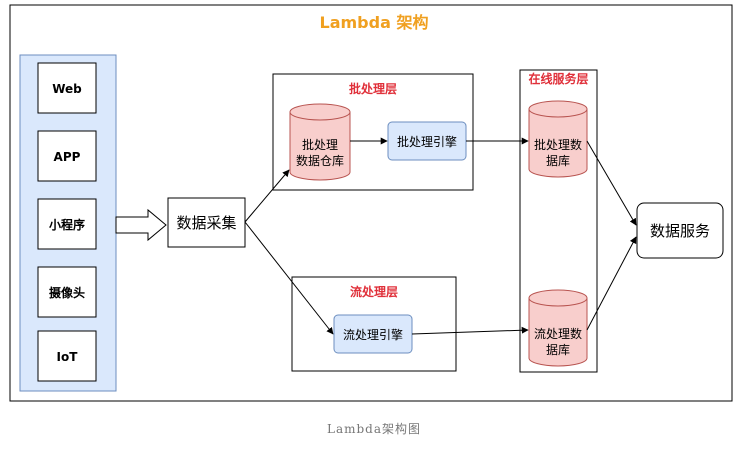  Describe the element at coordinates (68, 357) in the screenshot. I see `source-label-iot: IoT` at that location.